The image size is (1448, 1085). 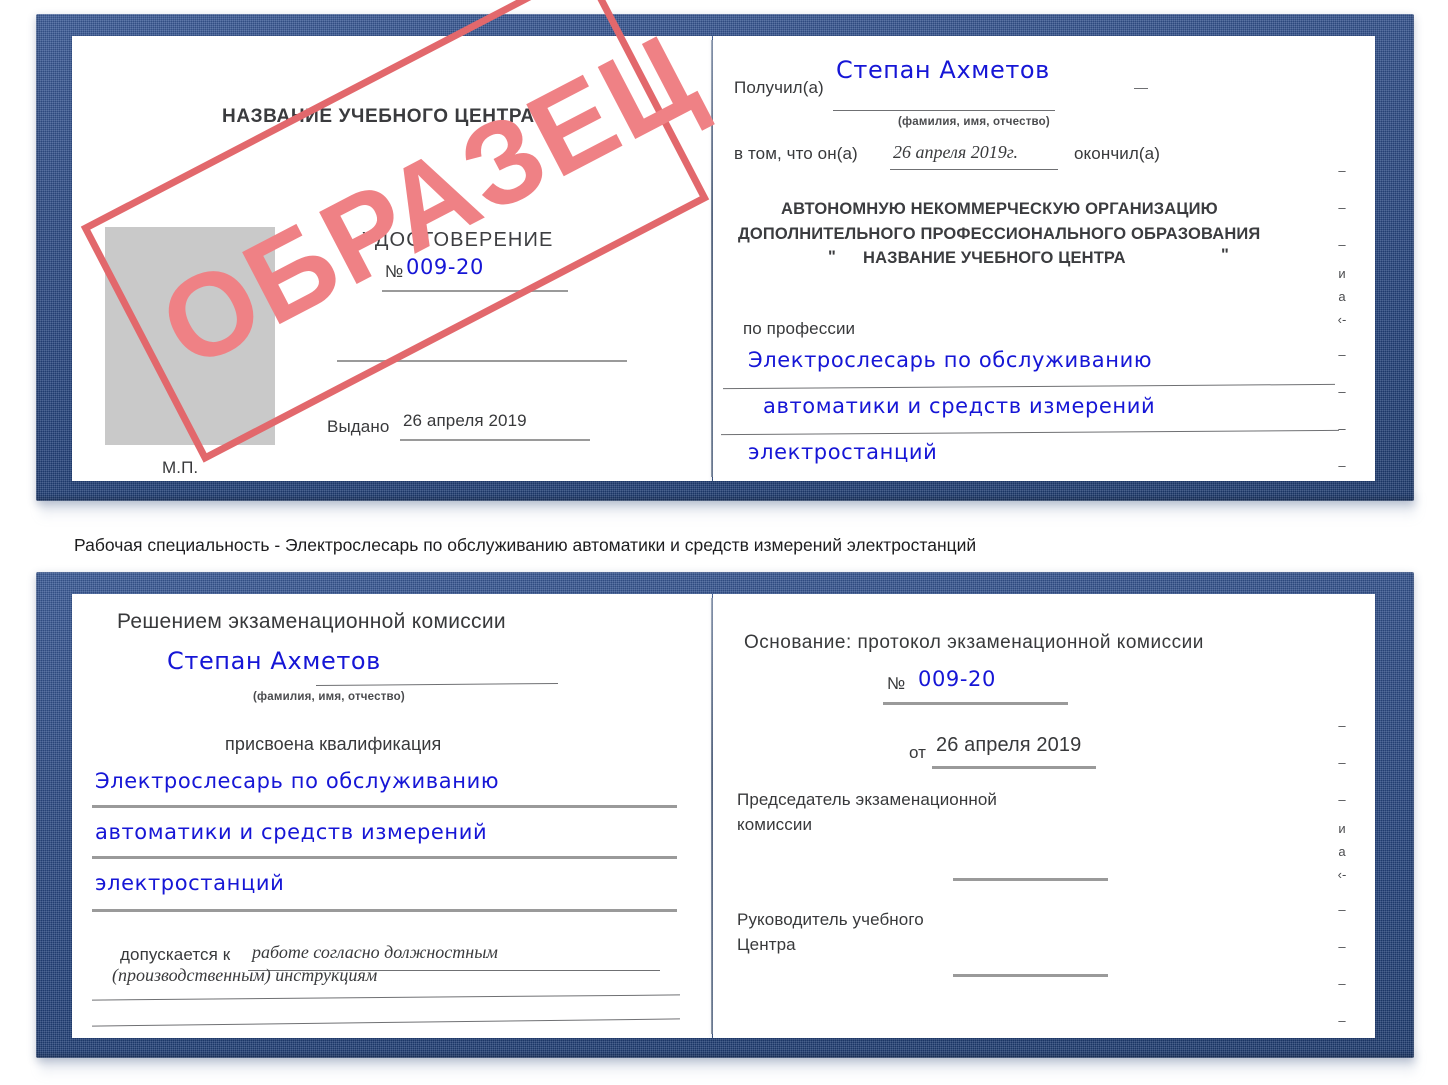 I want to click on in-that-label-top: в том, что он(а), so click(x=796, y=153).